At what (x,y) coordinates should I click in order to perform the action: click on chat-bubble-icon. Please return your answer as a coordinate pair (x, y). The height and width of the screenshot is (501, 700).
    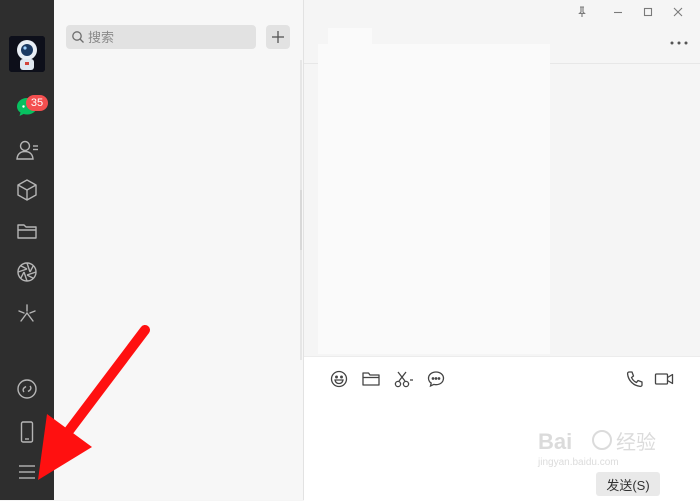
    Looking at the image, I should click on (436, 379).